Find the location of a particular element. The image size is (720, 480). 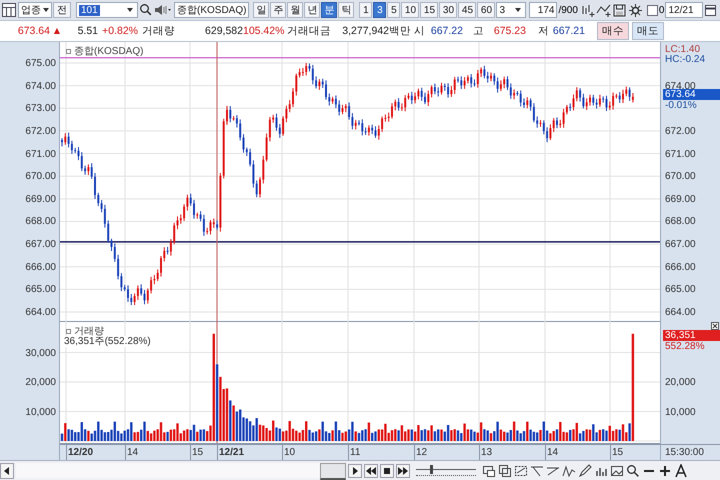

interval-tab: 3 is located at coordinates (379, 10).